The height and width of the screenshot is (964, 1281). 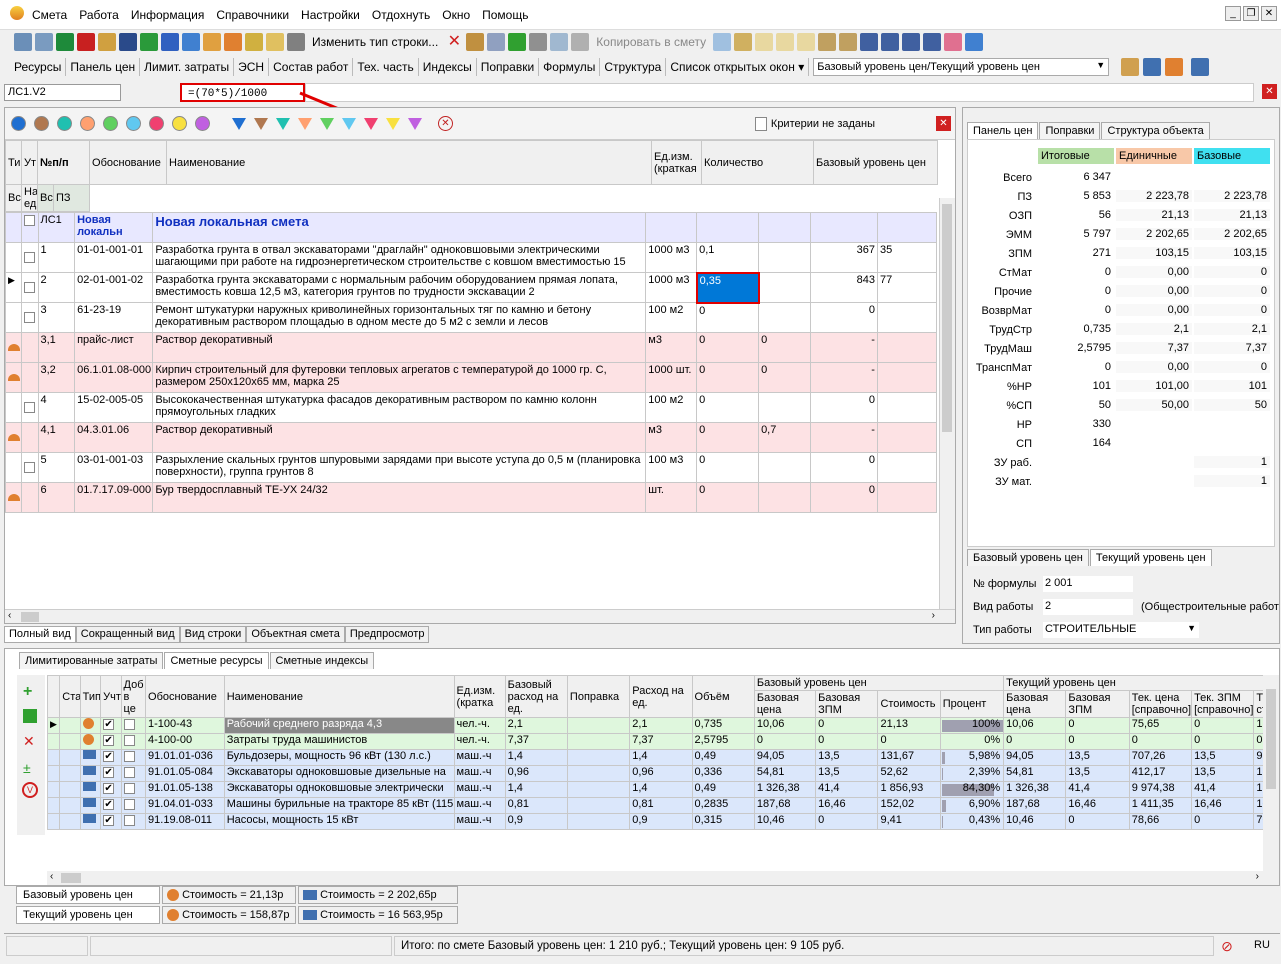 What do you see at coordinates (909, 741) in the screenshot?
I see `res-cost: 0` at bounding box center [909, 741].